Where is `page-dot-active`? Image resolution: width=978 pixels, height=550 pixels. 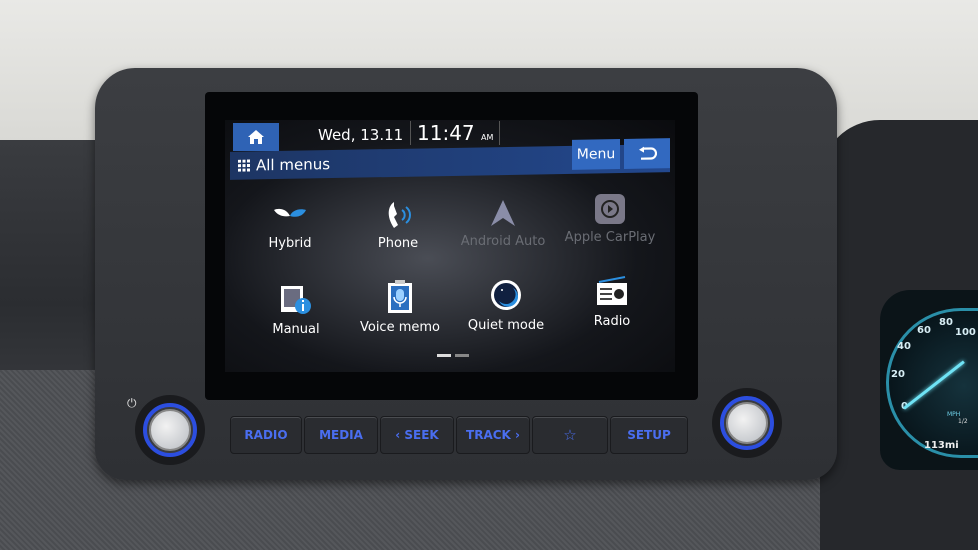
page-dot-active is located at coordinates (444, 355).